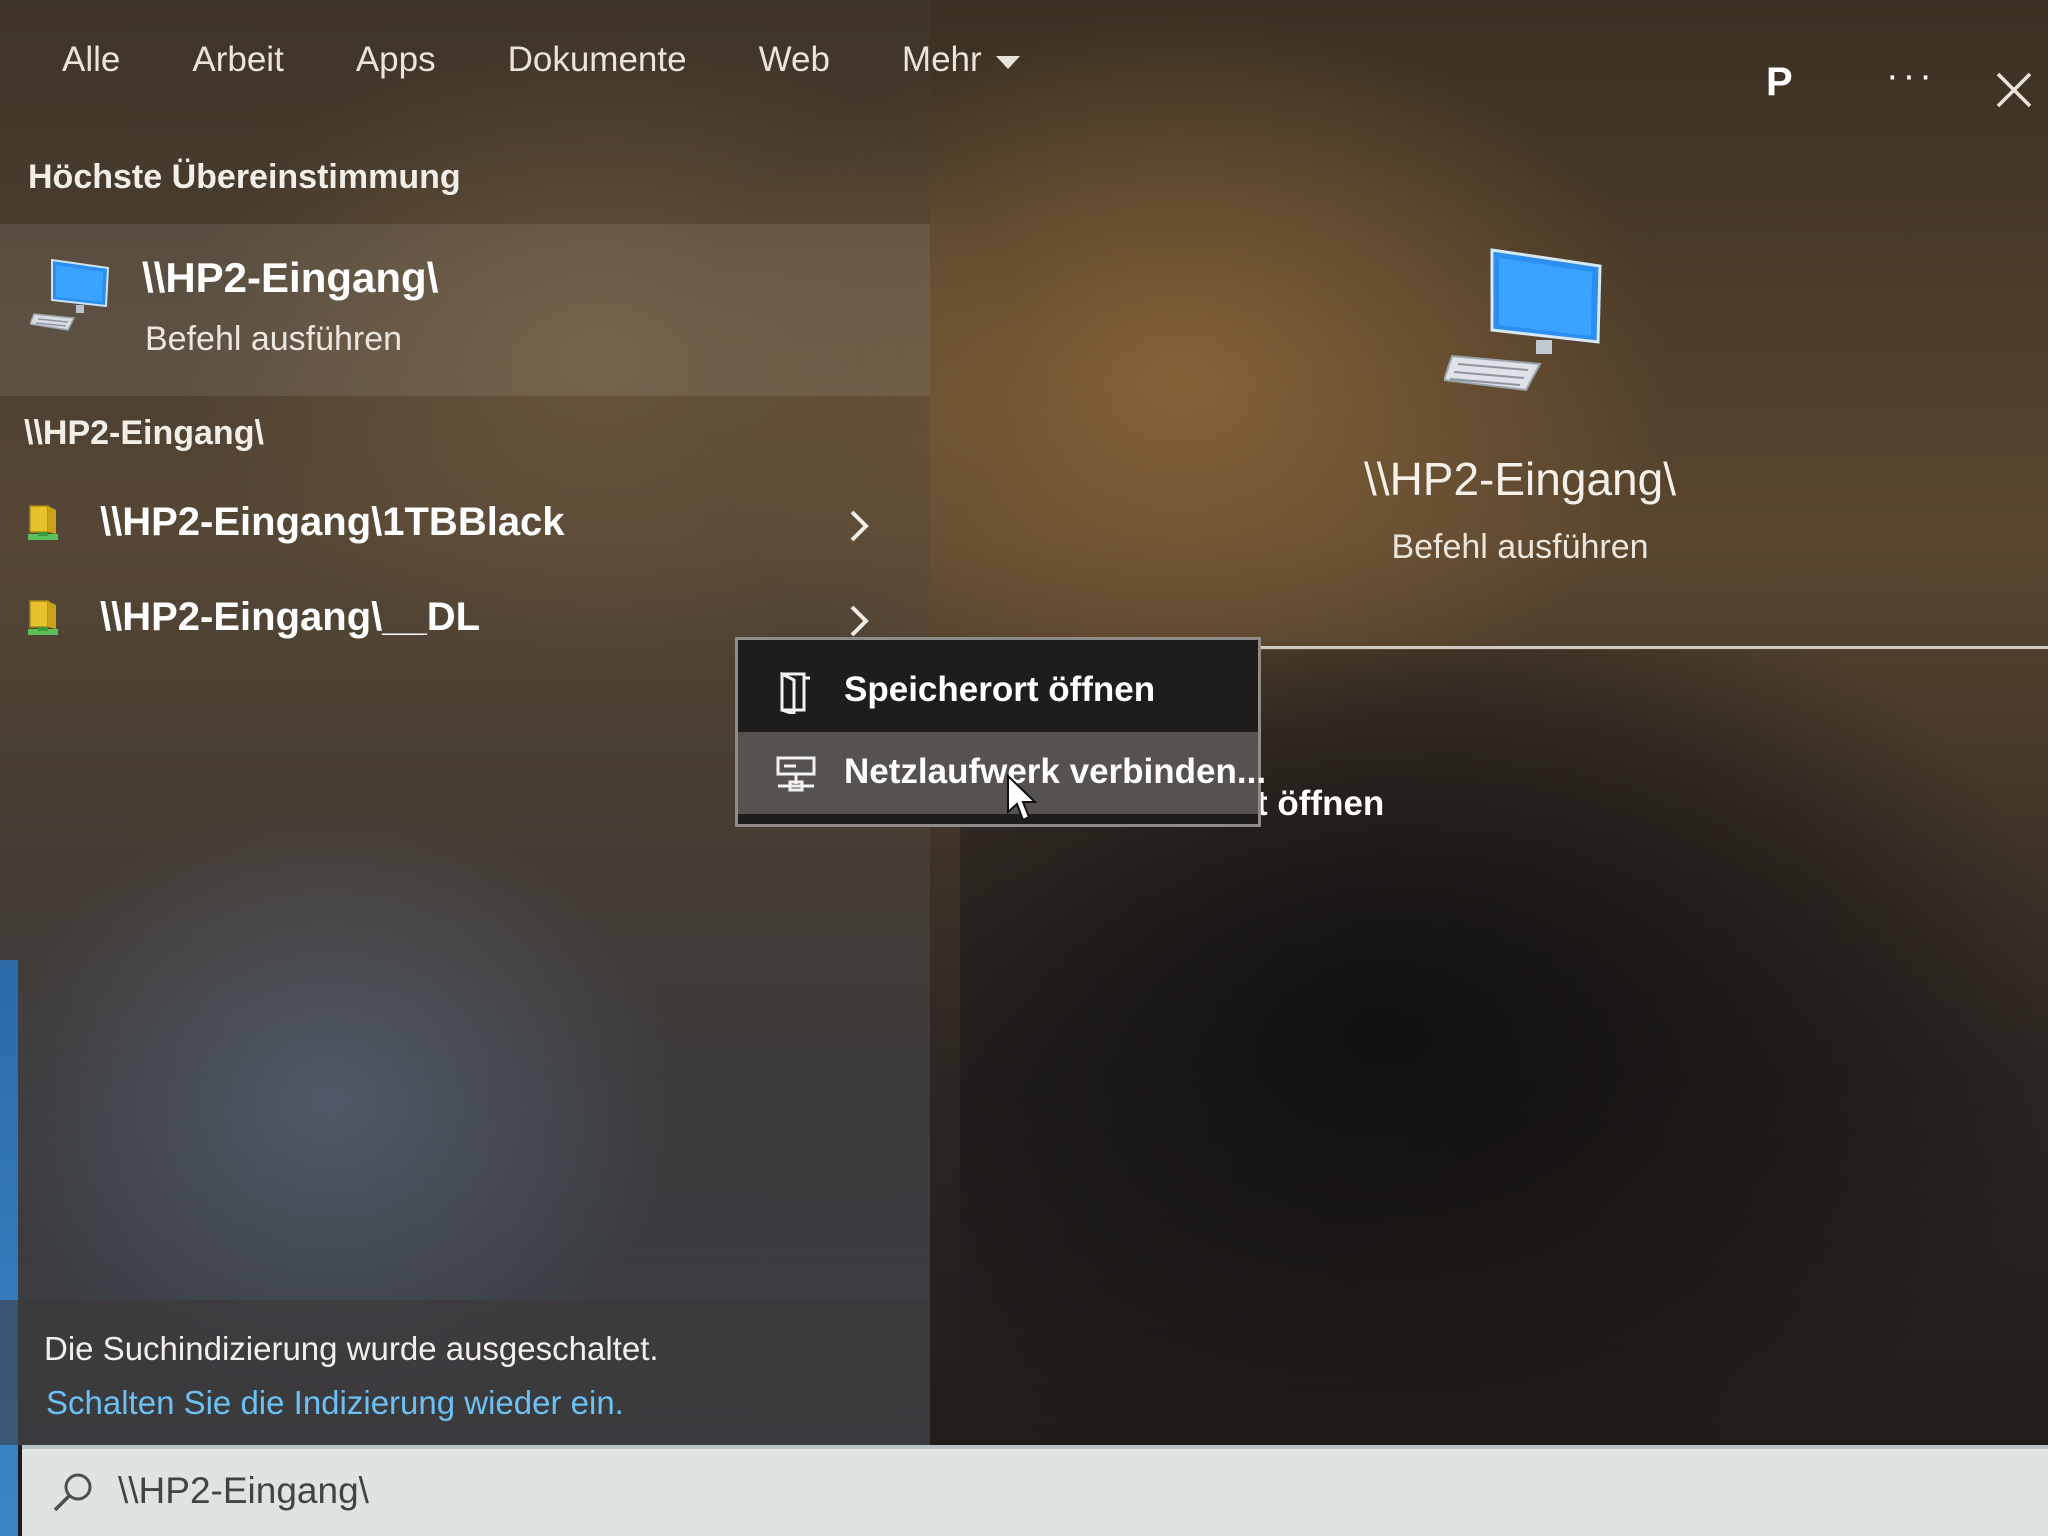 The width and height of the screenshot is (2048, 1536). I want to click on menu-item-open-location: Speicherort öffnen, so click(998, 691).